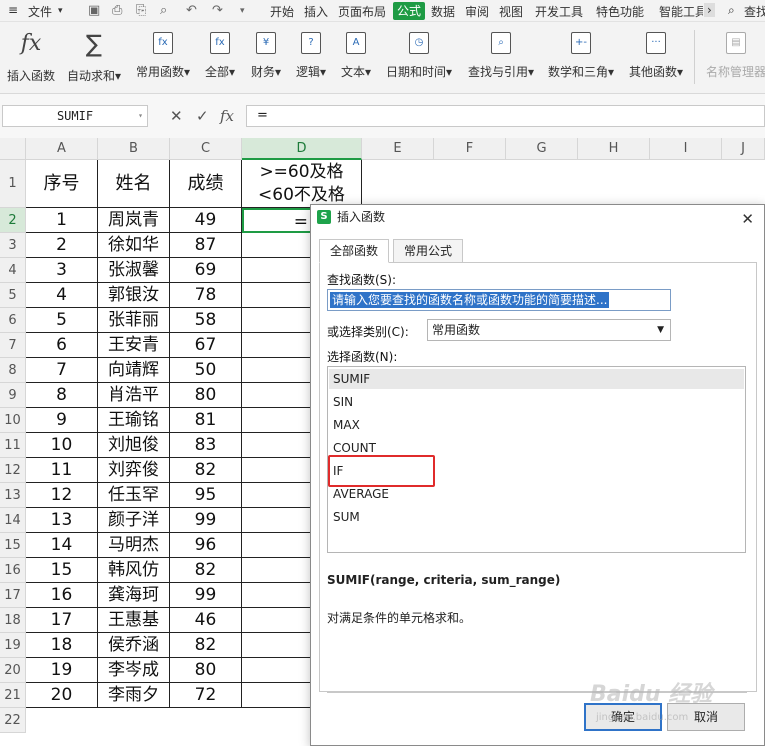 This screenshot has width=765, height=746. I want to click on menu-data: 数据, so click(443, 11).